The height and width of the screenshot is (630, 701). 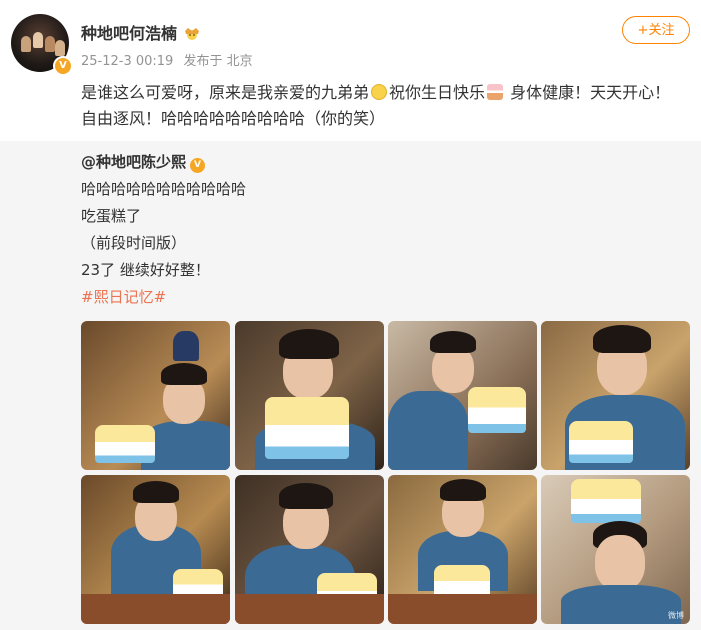 What do you see at coordinates (164, 189) in the screenshot?
I see `repost-line: 哈哈哈哈哈哈哈哈哈哈哈` at bounding box center [164, 189].